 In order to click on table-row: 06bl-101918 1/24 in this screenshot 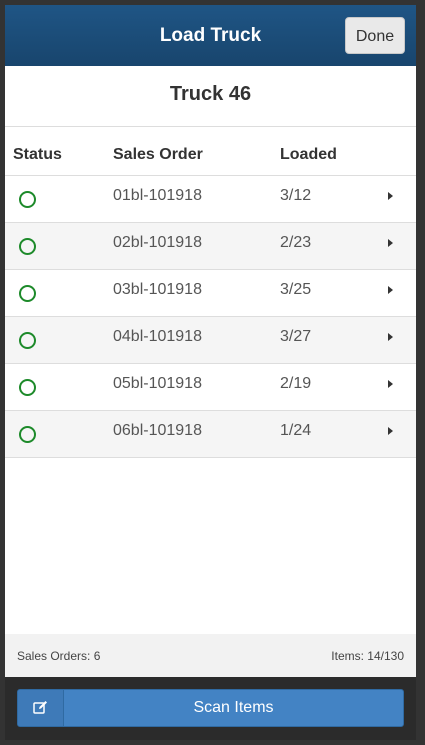, I will do `click(210, 434)`.